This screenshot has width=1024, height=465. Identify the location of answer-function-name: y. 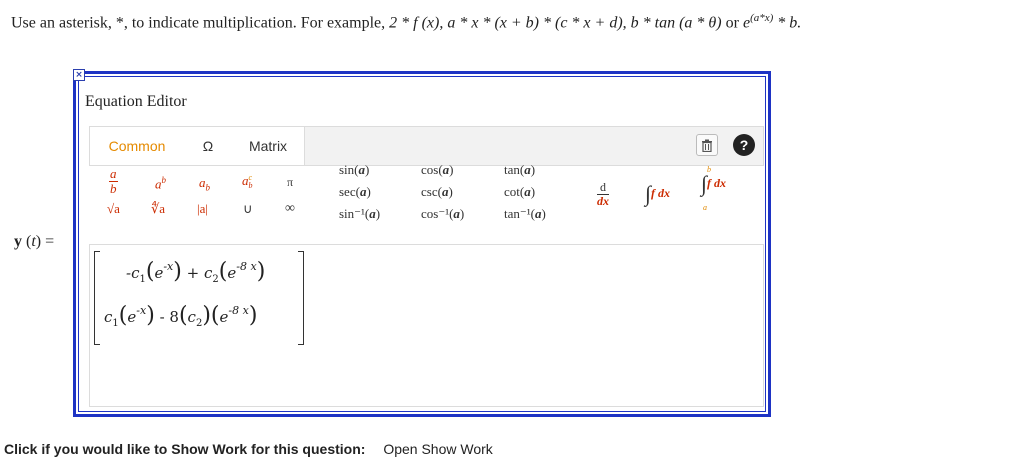
(18, 241).